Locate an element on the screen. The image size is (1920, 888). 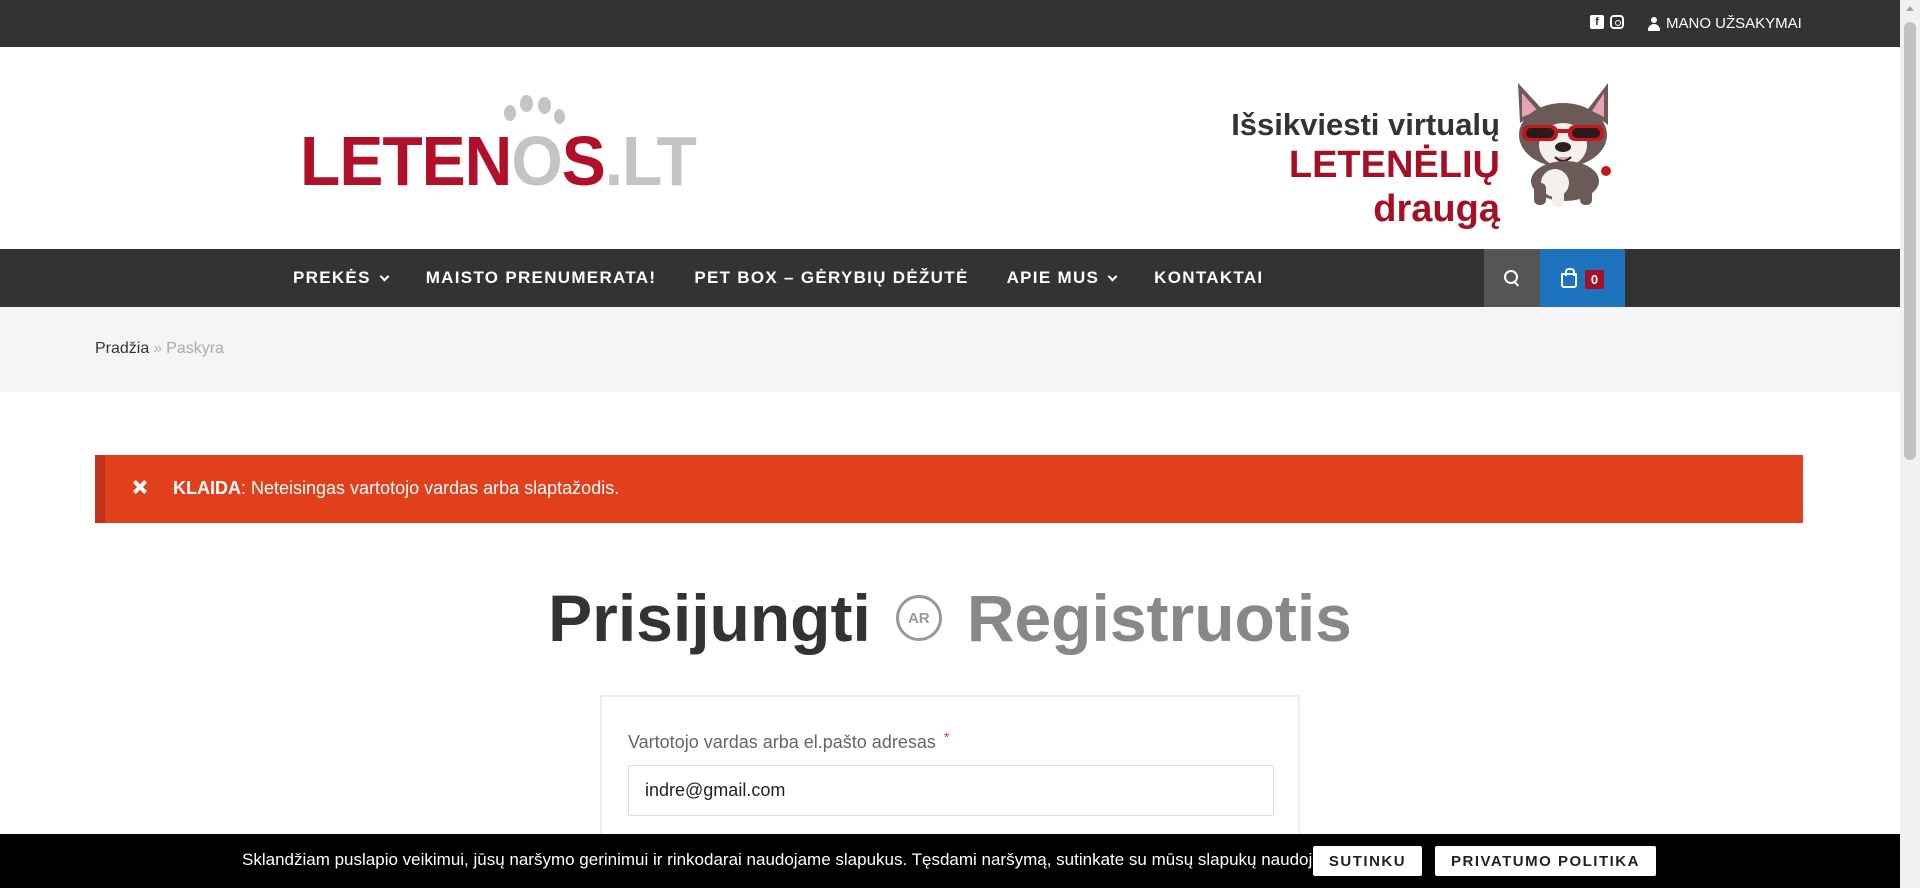
cart-count-badge: 0 is located at coordinates (1594, 279).